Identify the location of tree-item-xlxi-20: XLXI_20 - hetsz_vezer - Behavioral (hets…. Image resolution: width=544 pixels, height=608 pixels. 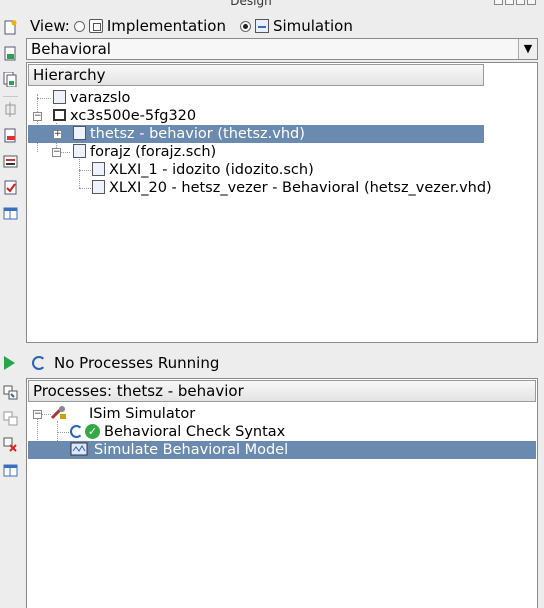
(292, 188).